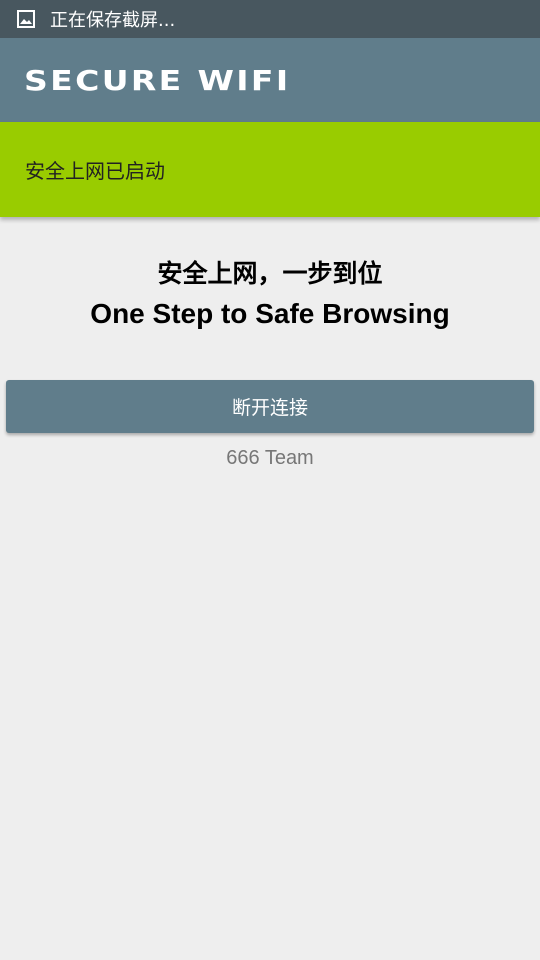  I want to click on connection-status-text: 安全上网已启动, so click(95, 171).